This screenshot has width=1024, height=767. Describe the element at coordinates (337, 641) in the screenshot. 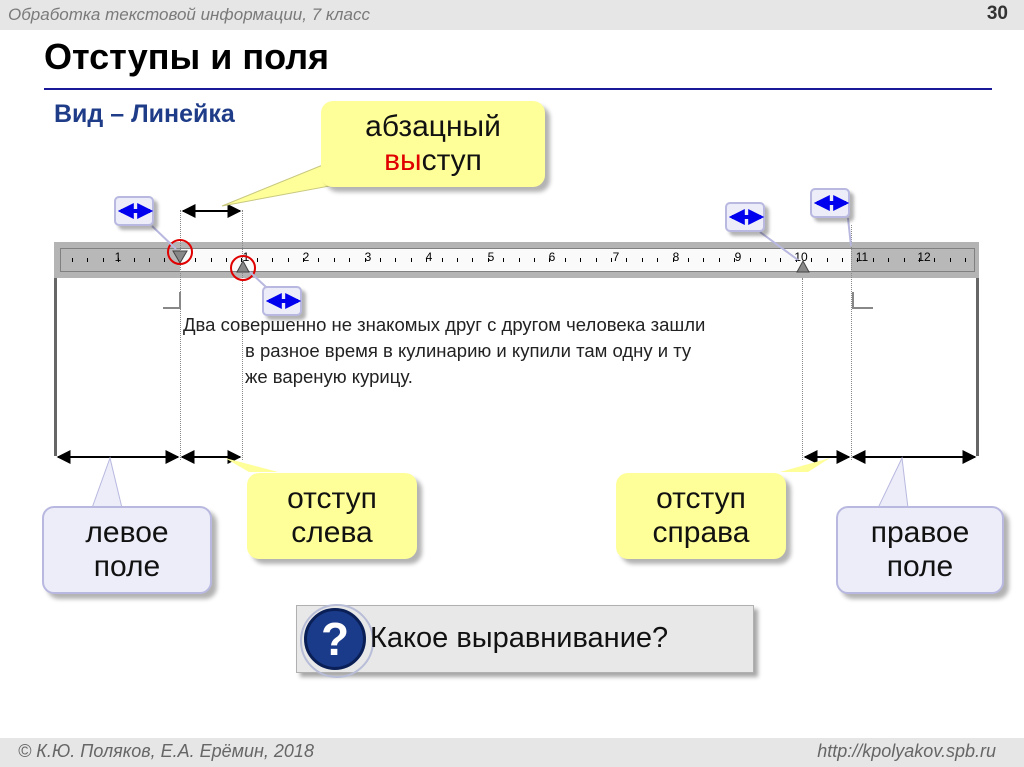

I see `question-mark-icon: ?` at that location.